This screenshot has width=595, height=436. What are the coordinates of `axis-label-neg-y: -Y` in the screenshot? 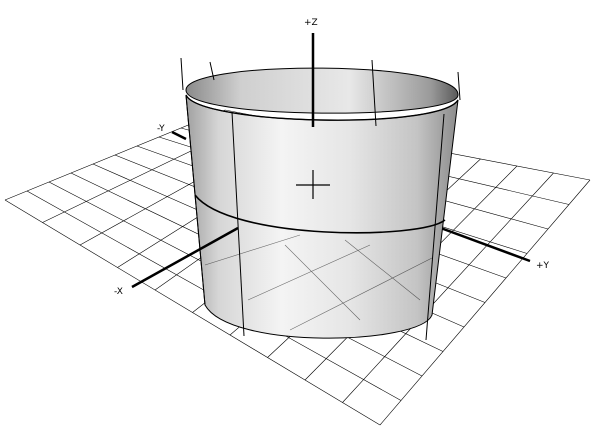 It's located at (161, 129).